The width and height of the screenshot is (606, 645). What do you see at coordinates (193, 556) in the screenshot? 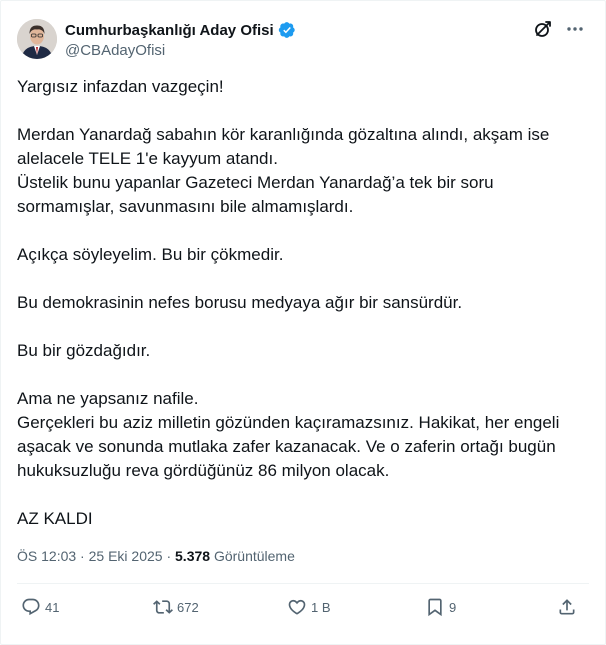
I see `views-count: 5.378` at bounding box center [193, 556].